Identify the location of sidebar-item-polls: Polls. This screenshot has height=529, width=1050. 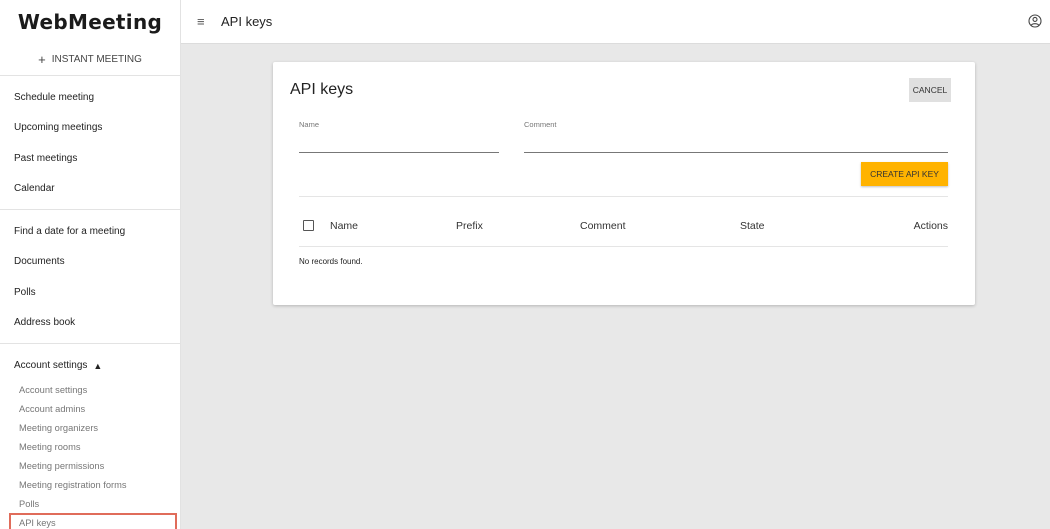
(90, 292).